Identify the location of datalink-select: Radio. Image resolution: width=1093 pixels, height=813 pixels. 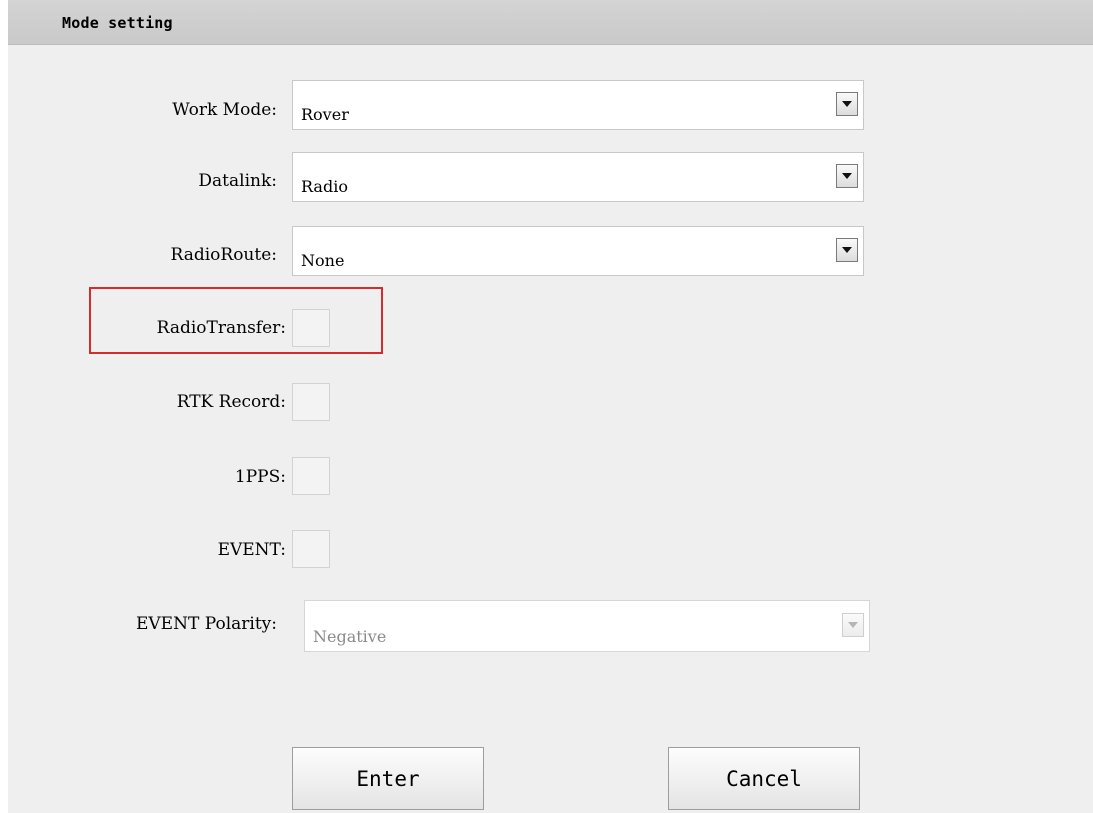
(578, 177).